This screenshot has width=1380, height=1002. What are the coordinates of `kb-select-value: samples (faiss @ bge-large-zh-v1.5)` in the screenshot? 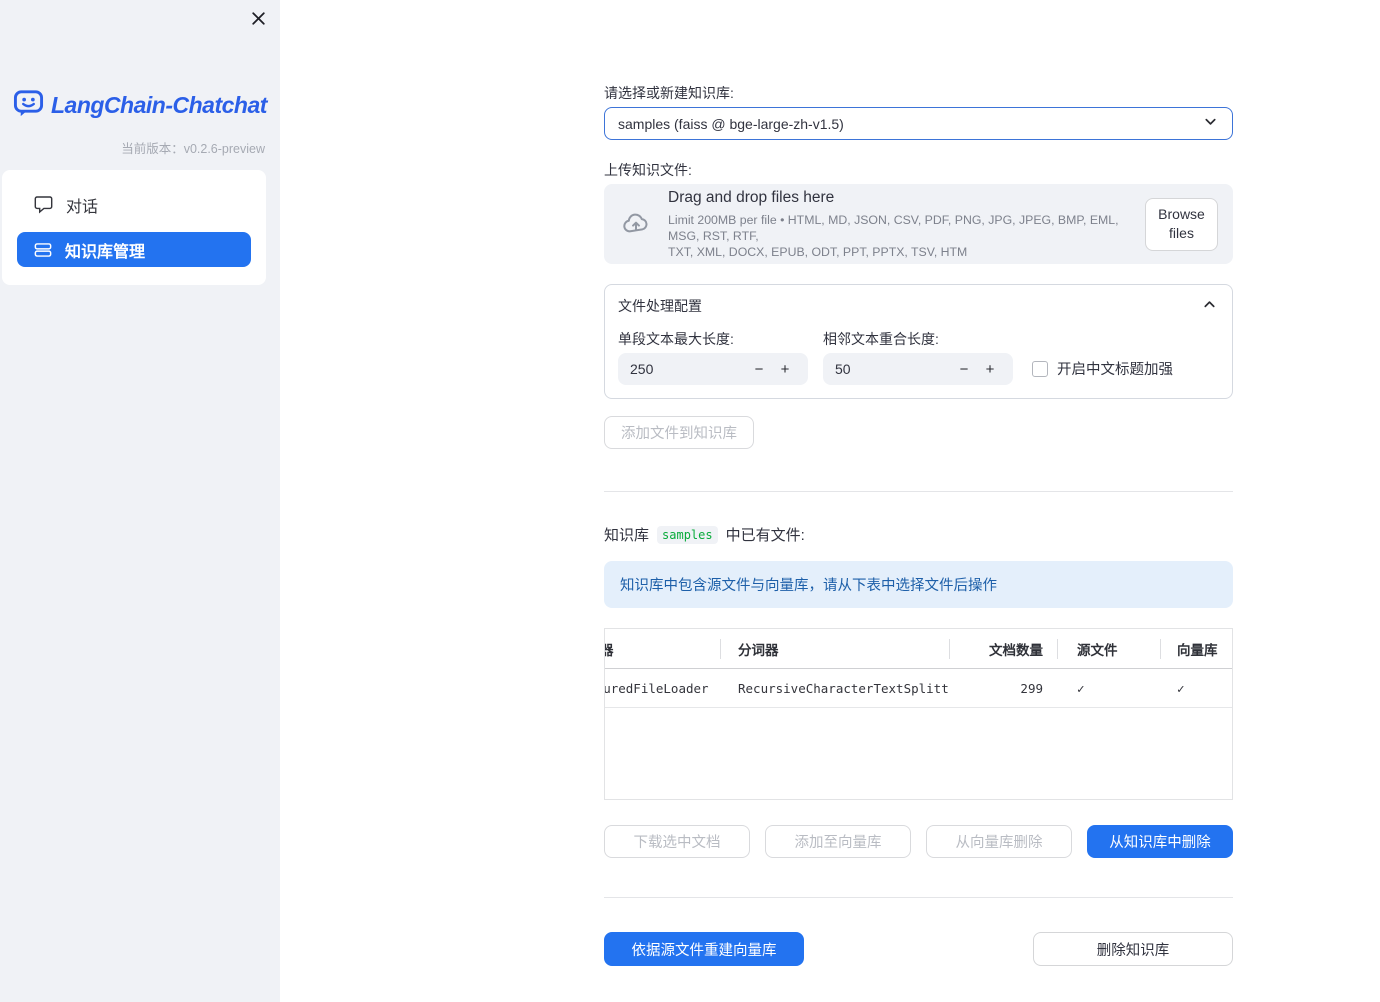 It's located at (731, 123).